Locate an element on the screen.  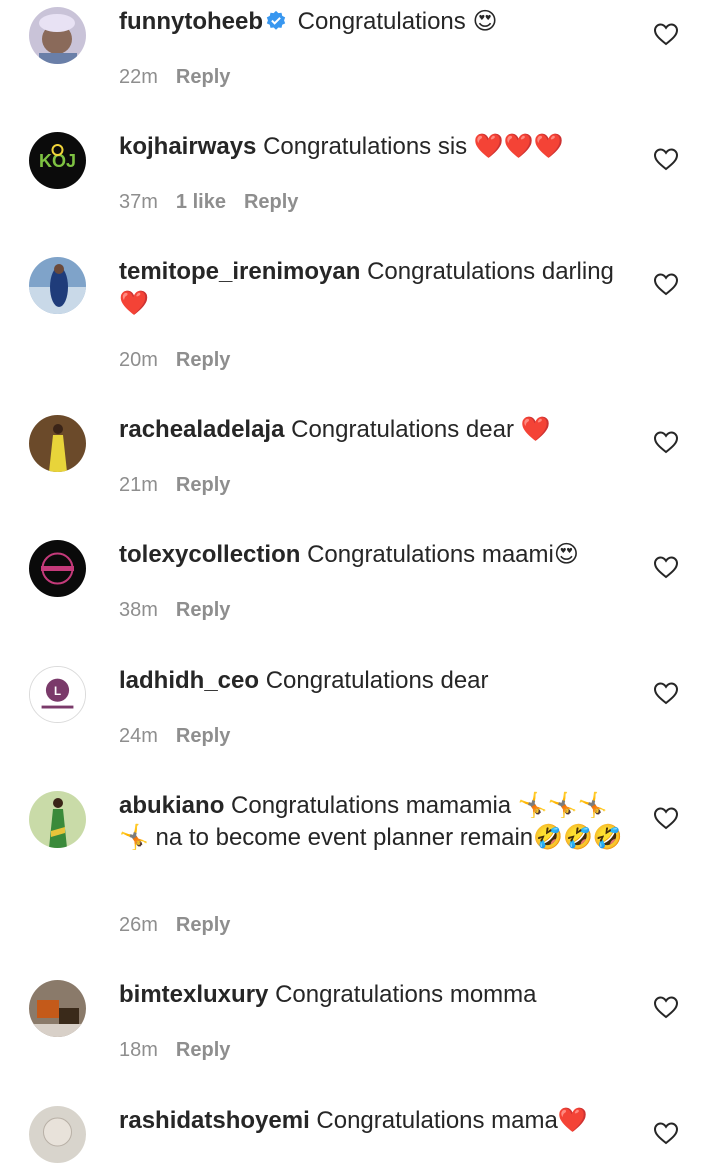
comment-meta: 22m Reply is located at coordinates (174, 77).